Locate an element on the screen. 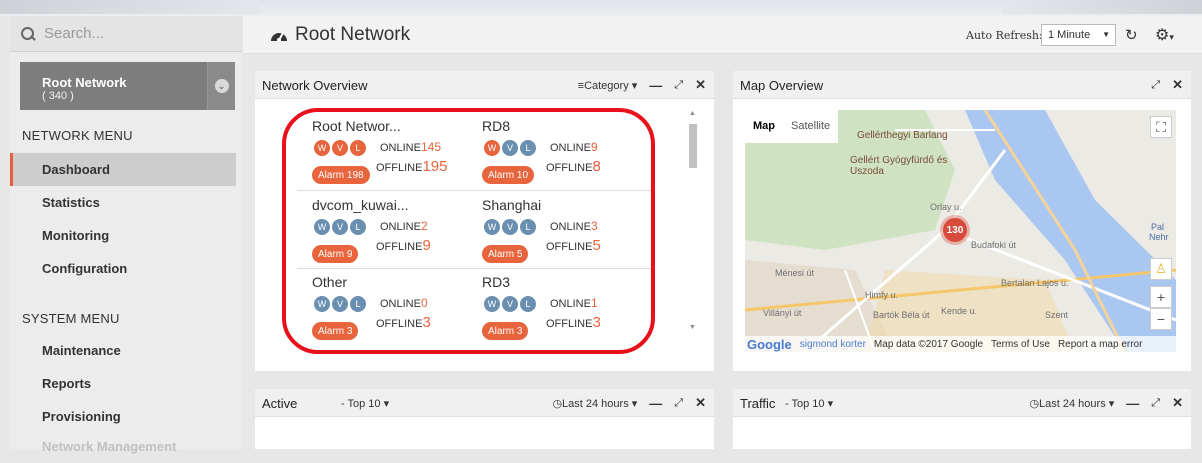 The image size is (1202, 463). search-icon is located at coordinates (28, 34).